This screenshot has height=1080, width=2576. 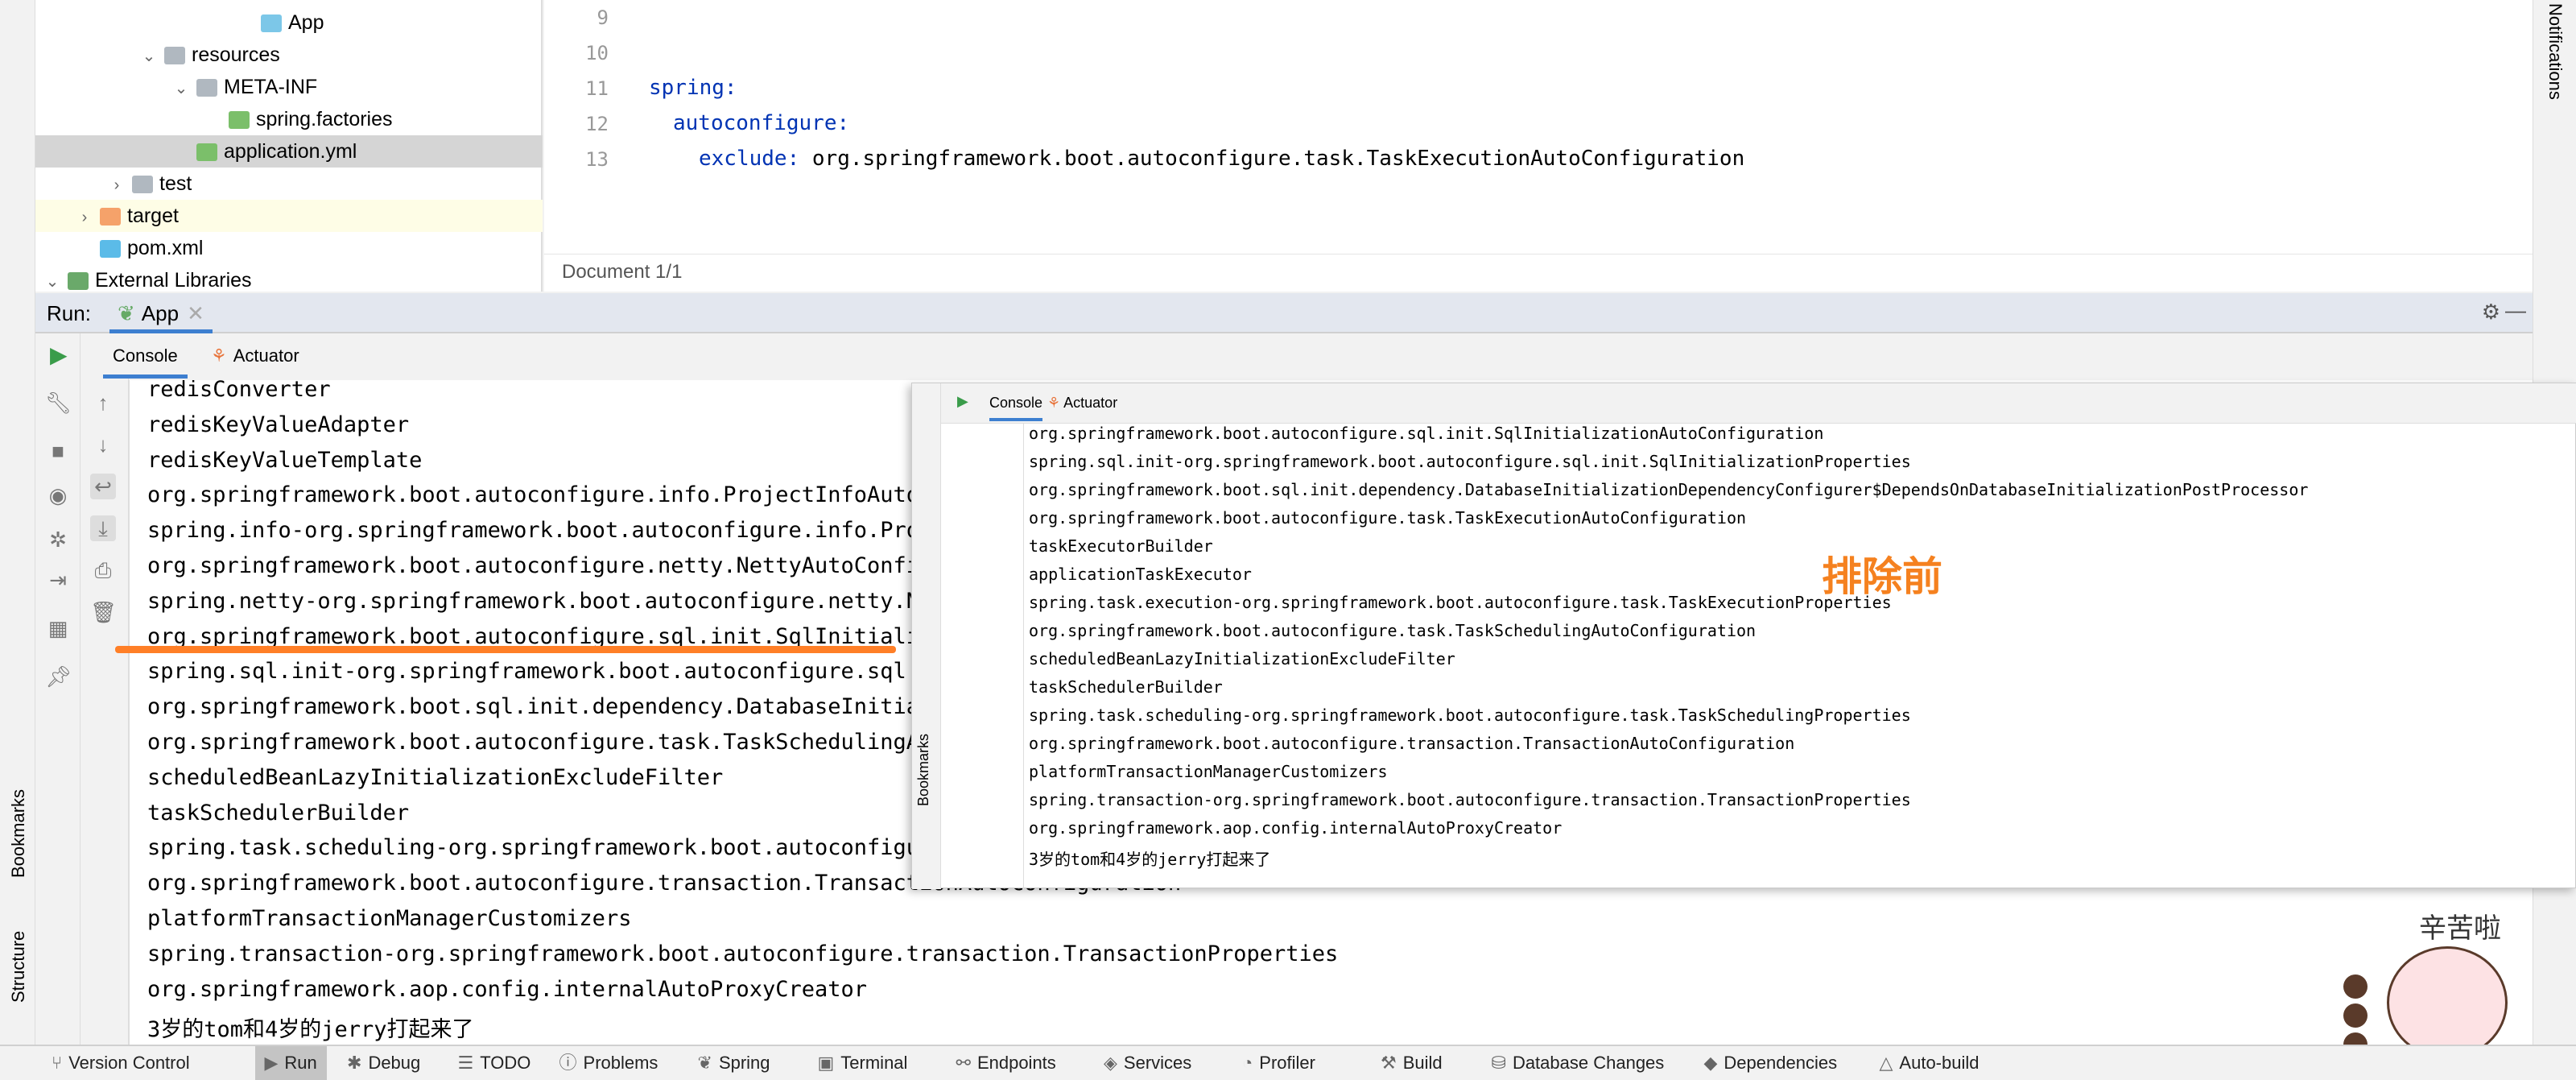 What do you see at coordinates (104, 713) in the screenshot?
I see `console-side-toolbar: ↑ ↓ ↩ ⤓ ⎙ 🗑︎` at bounding box center [104, 713].